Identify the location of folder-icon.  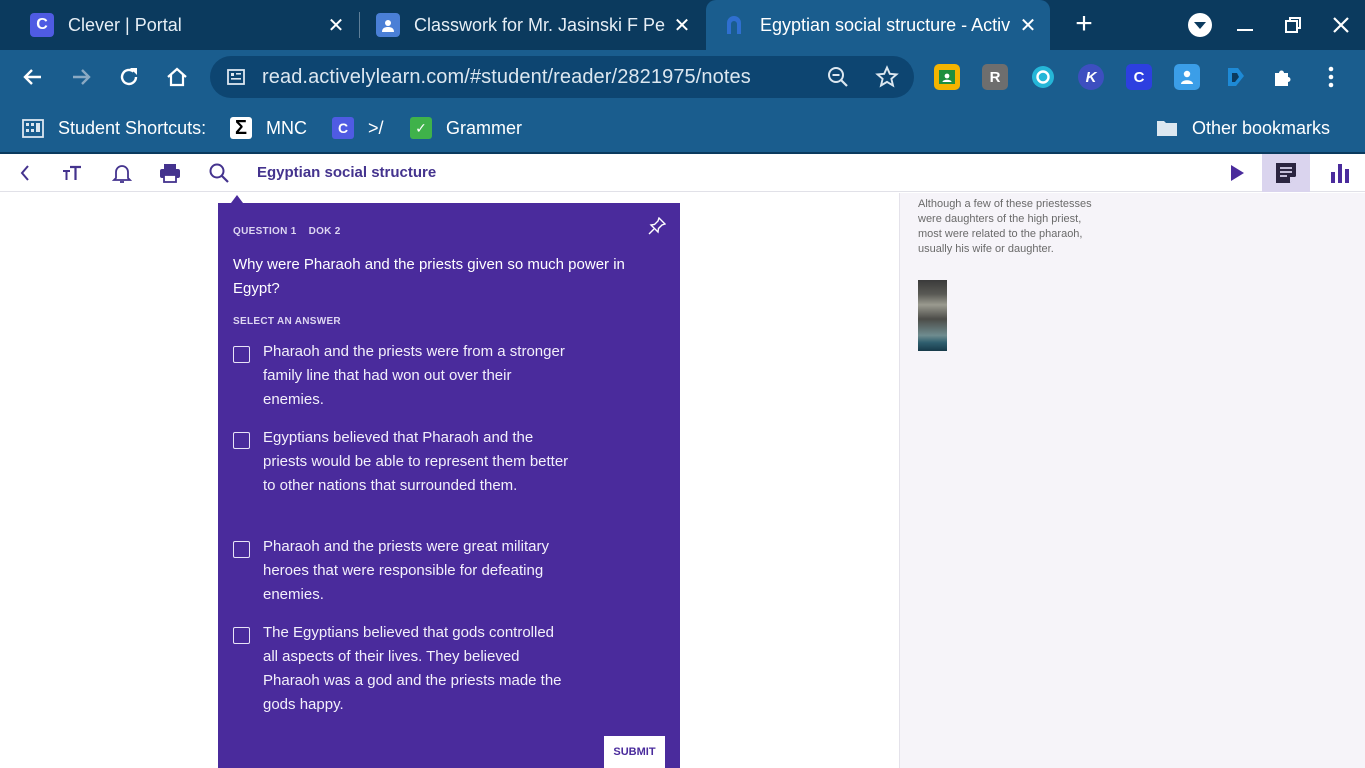
(1167, 128).